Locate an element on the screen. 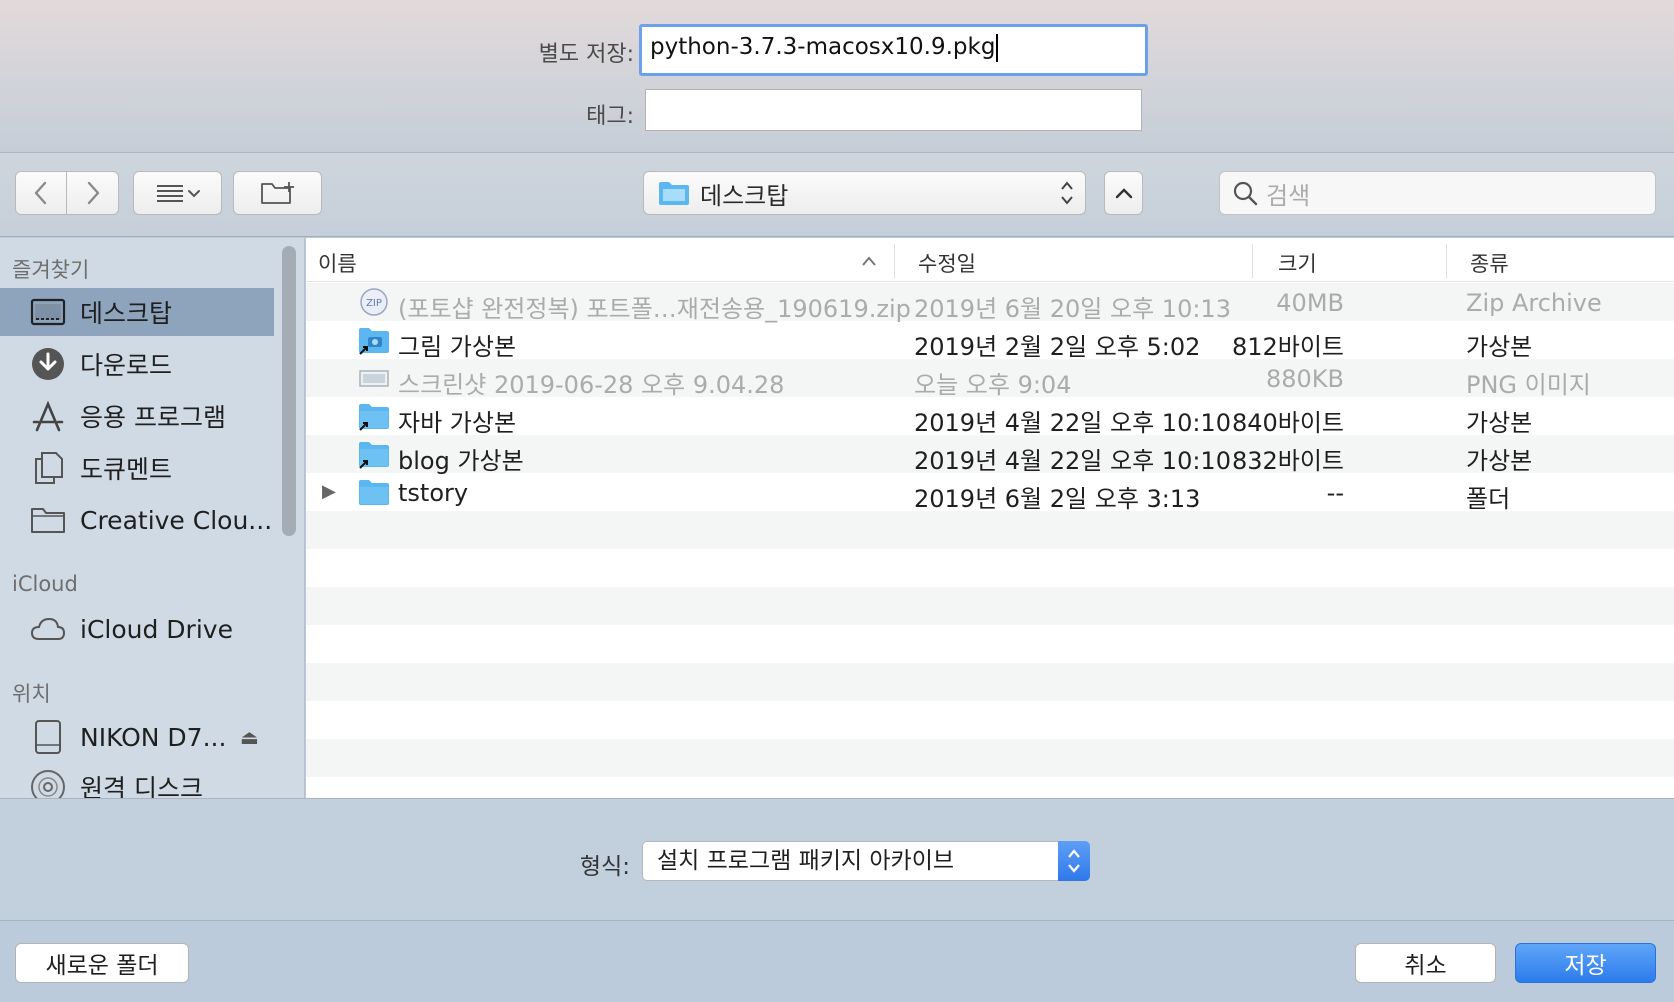  column-header: 이름 수정일 크기 종류 is located at coordinates (990, 260).